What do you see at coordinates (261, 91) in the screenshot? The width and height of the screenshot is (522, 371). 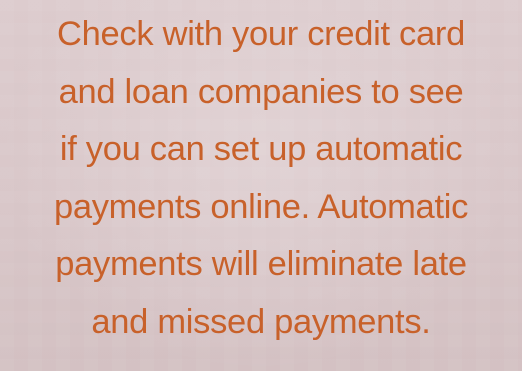 I see `tip-line: and loan companies to see` at bounding box center [261, 91].